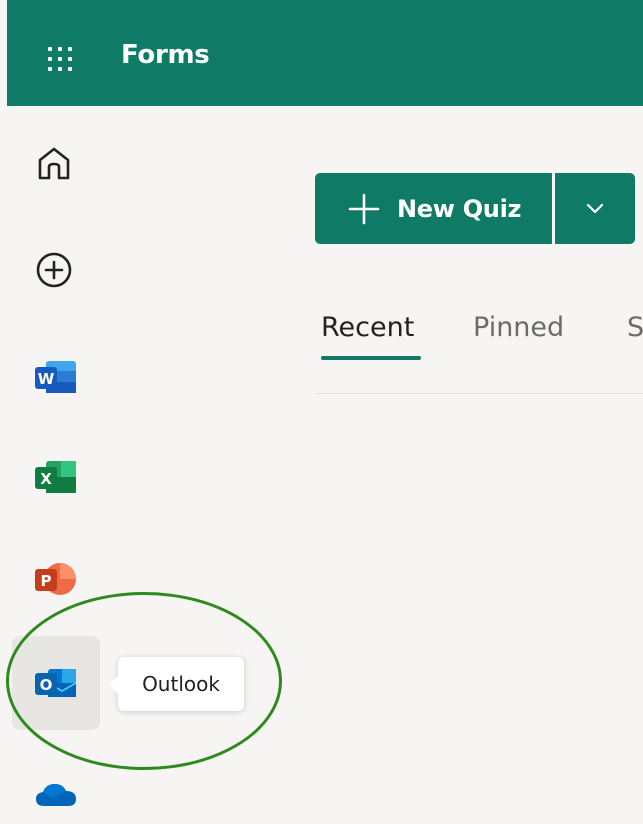 The image size is (643, 824). Describe the element at coordinates (371, 358) in the screenshot. I see `tab-selected-indicator` at that location.